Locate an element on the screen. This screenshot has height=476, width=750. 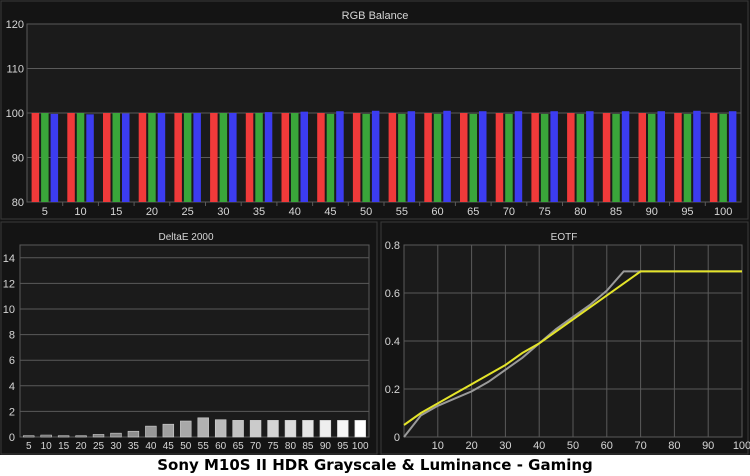
deltae-y-tick-label: 0 is located at coordinates (12, 438).